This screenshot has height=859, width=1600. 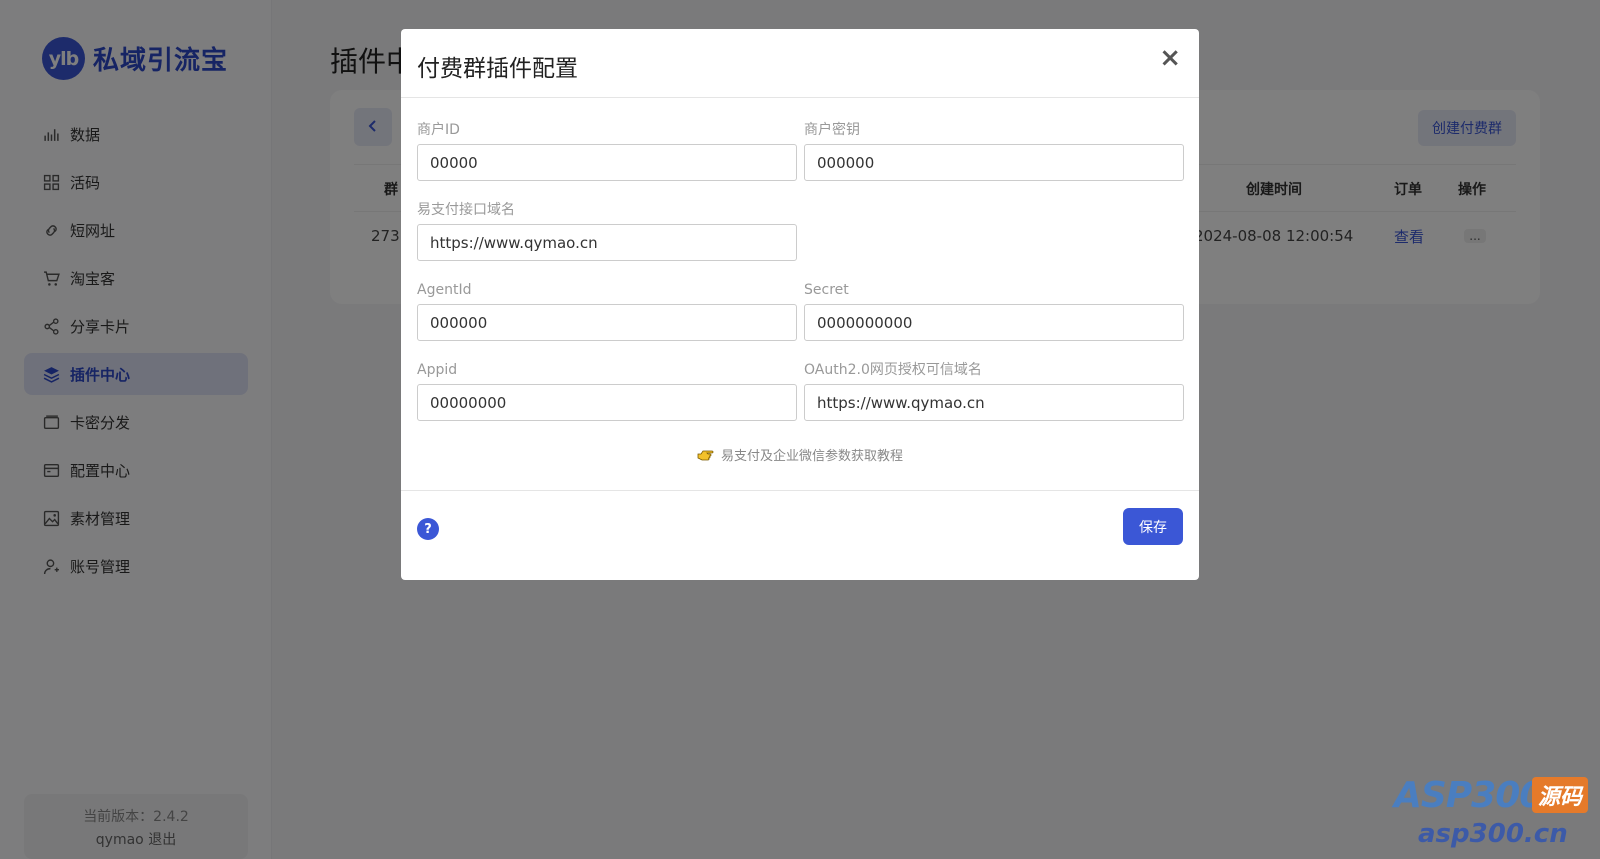 I want to click on merchant-key-label: 商户密钥, so click(x=832, y=130).